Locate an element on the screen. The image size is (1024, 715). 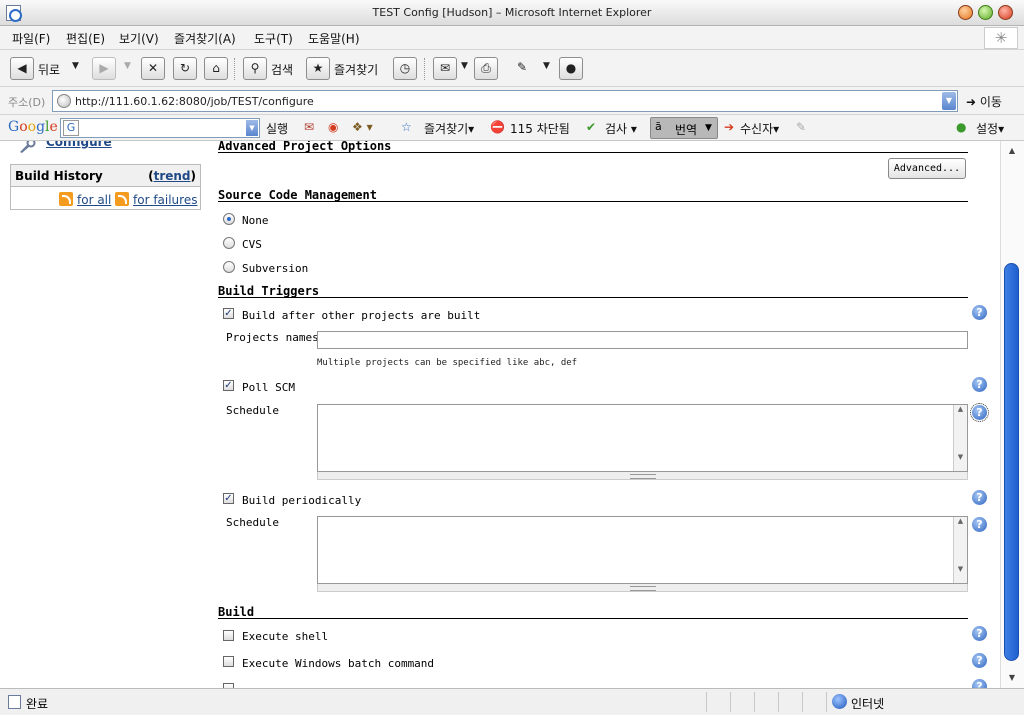
highlighter-icon: ✎ is located at coordinates (801, 127).